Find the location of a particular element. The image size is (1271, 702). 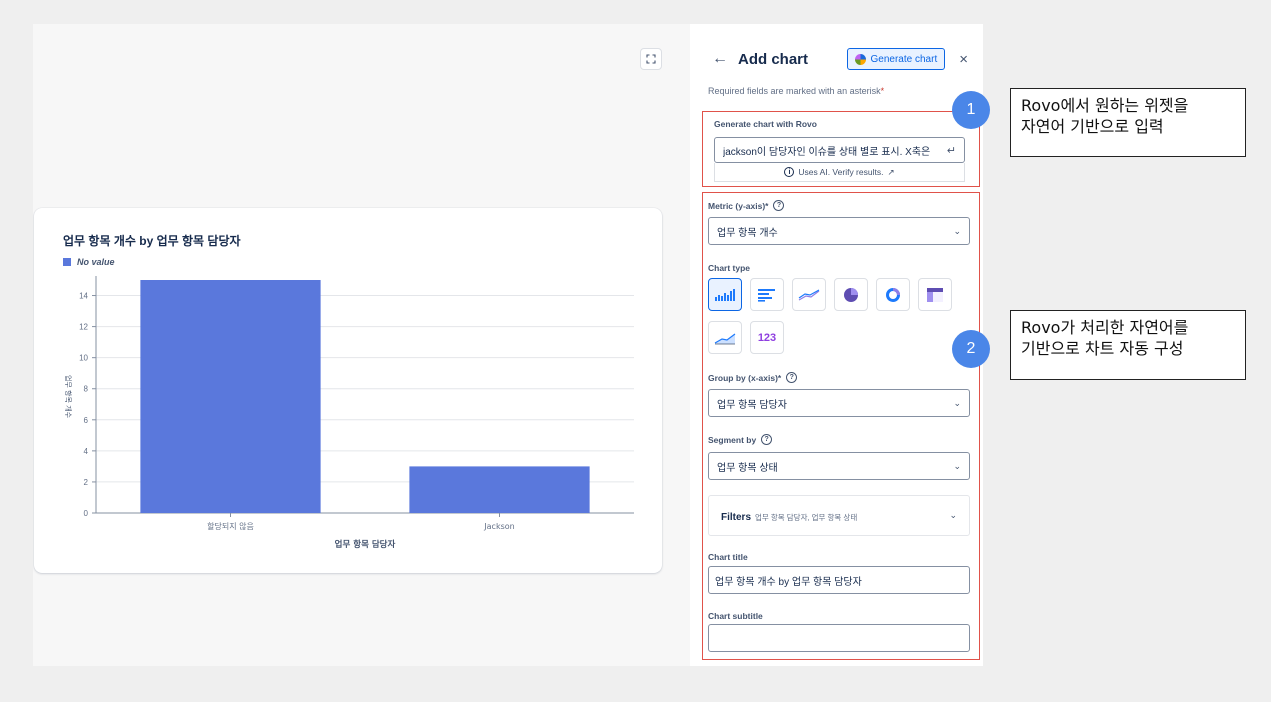

vertical-bar-chart-icon is located at coordinates (725, 294).